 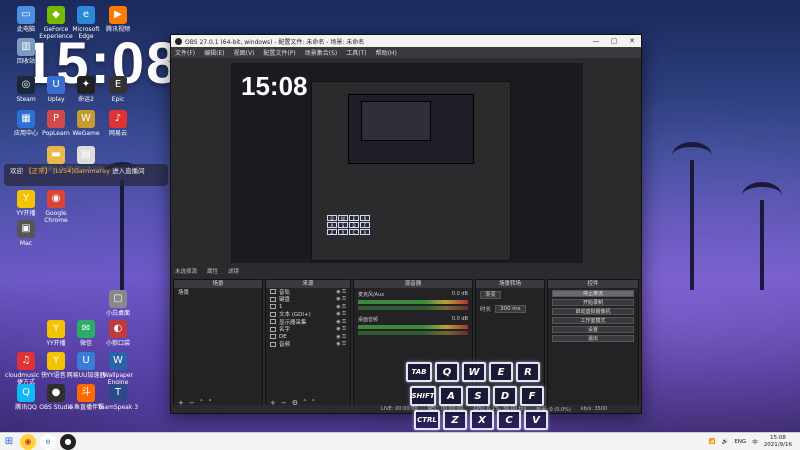 What do you see at coordinates (9, 441) in the screenshot?
I see `windows-start-icon: ⊞` at bounding box center [9, 441].